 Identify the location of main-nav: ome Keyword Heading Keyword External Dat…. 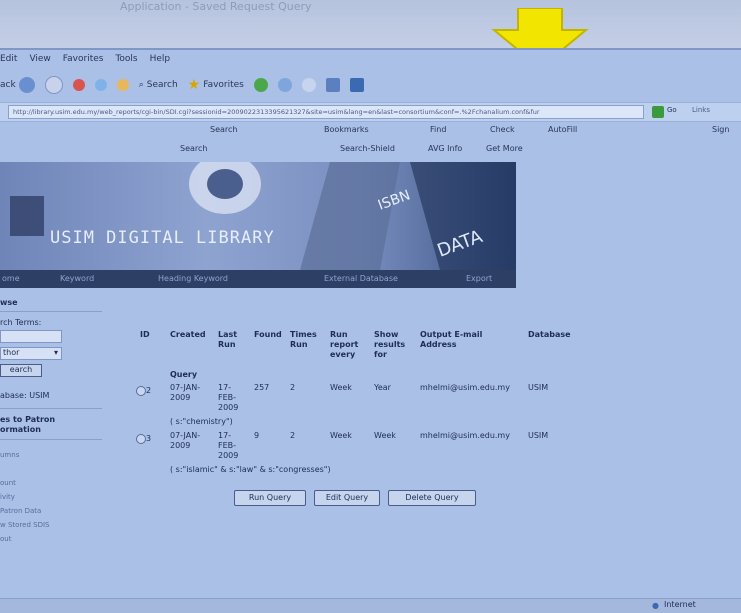
(258, 279).